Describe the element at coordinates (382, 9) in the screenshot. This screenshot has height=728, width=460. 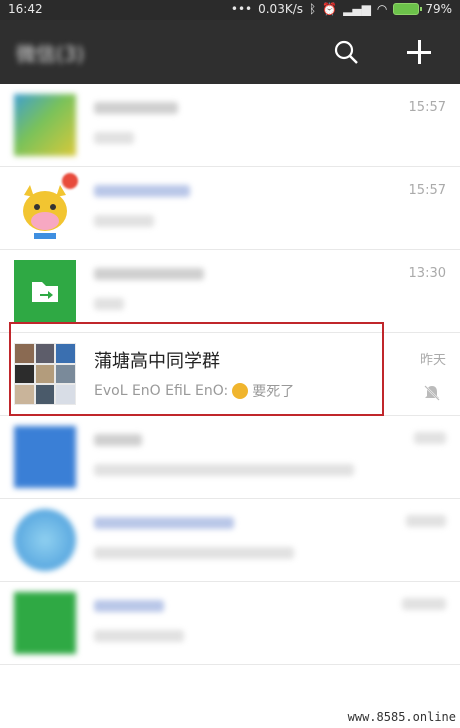
I see `wifi-icon: ◠` at that location.